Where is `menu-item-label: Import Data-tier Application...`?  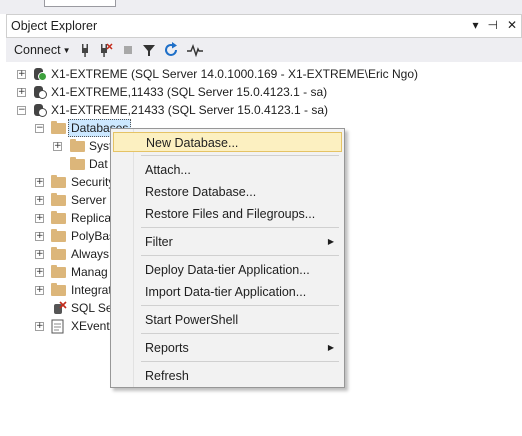 menu-item-label: Import Data-tier Application... is located at coordinates (226, 292).